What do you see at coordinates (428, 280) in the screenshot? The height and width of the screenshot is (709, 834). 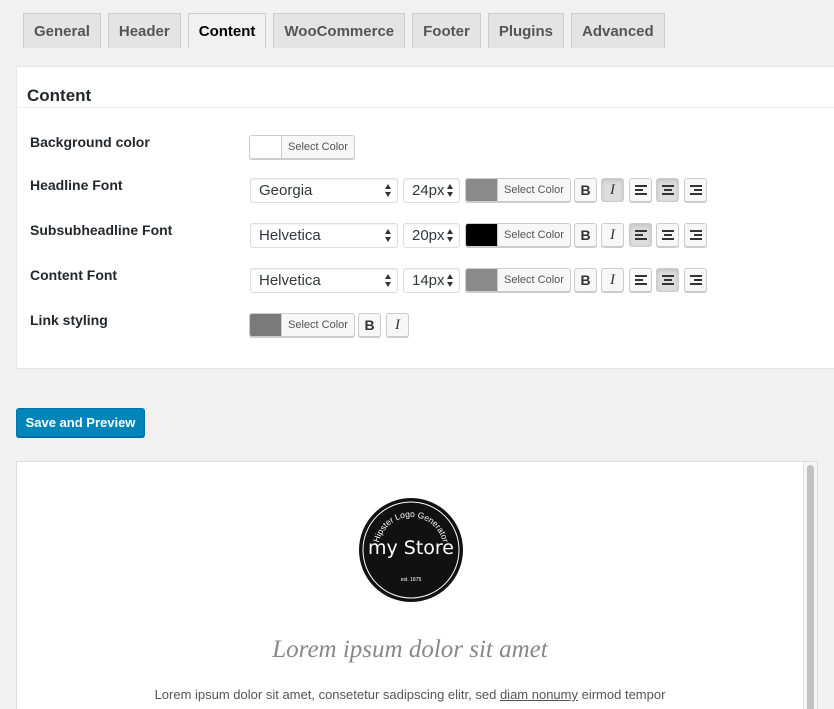 I see `content-size-value: 14px` at bounding box center [428, 280].